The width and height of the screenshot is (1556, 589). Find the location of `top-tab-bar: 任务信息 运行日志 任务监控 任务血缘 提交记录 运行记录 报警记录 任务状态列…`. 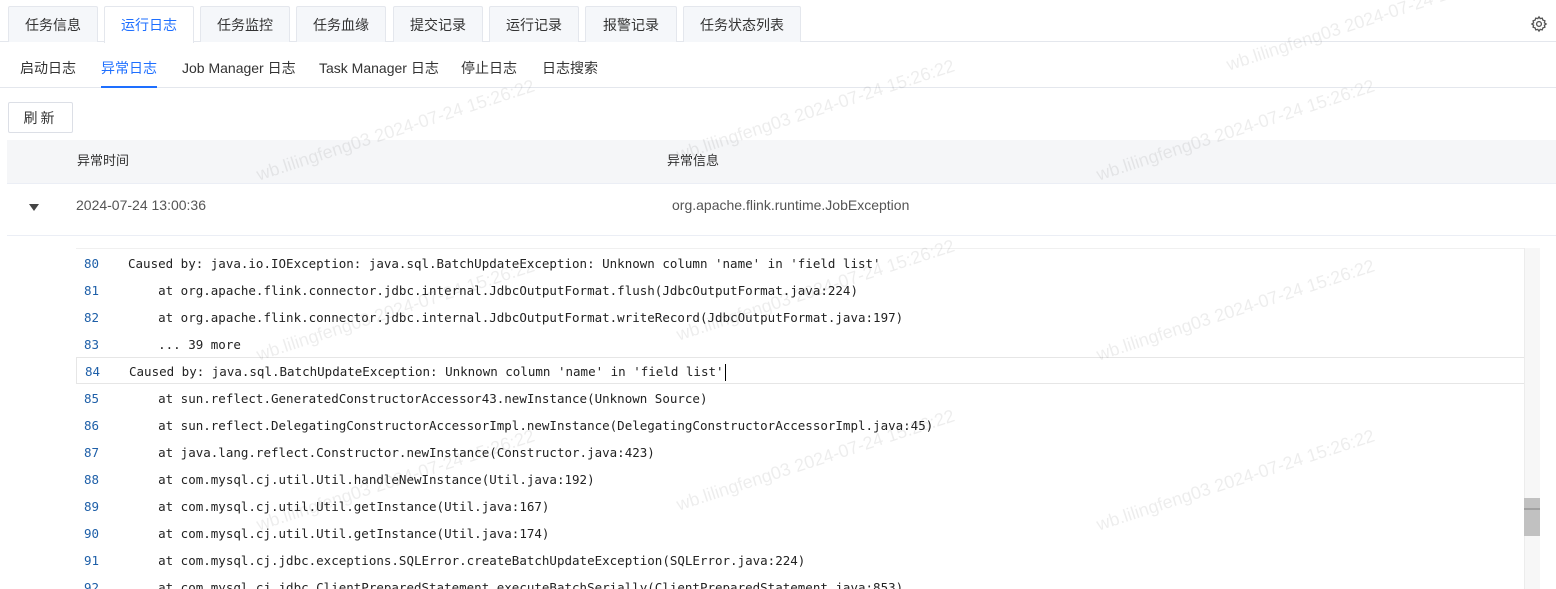

top-tab-bar: 任务信息 运行日志 任务监控 任务血缘 提交记录 运行记录 报警记录 任务状态列… is located at coordinates (778, 21).